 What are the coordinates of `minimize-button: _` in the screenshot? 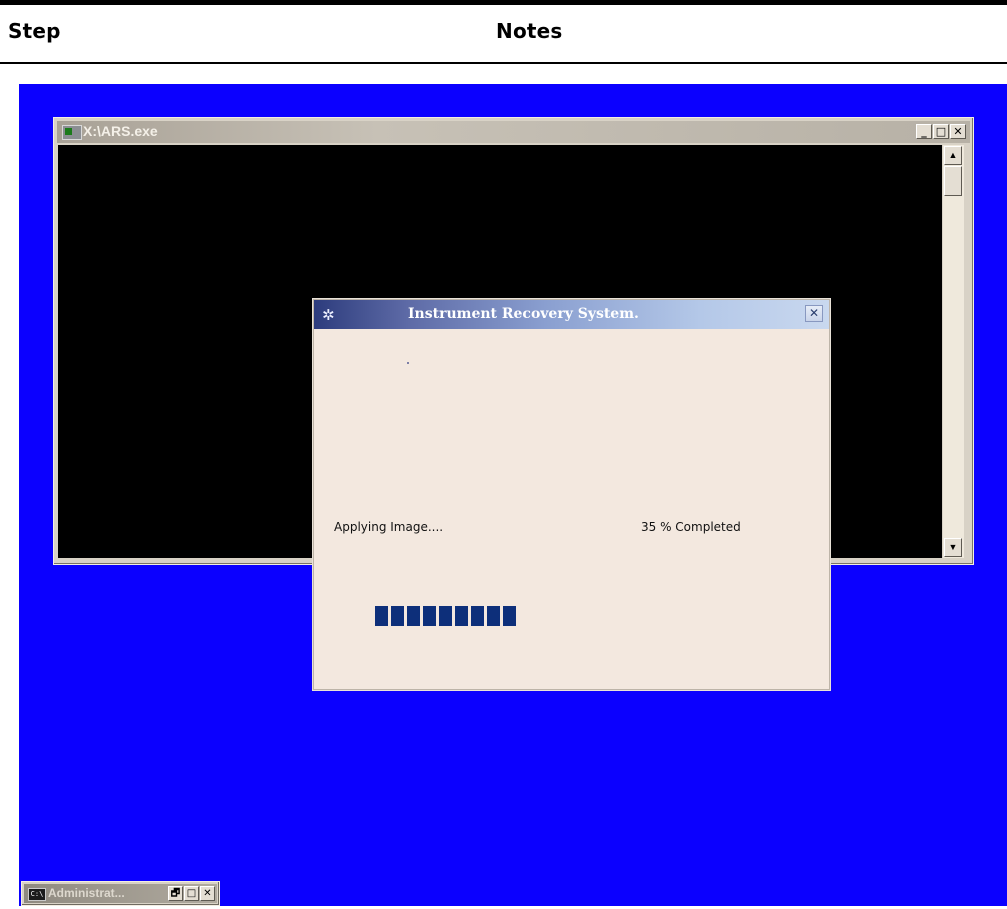 It's located at (924, 131).